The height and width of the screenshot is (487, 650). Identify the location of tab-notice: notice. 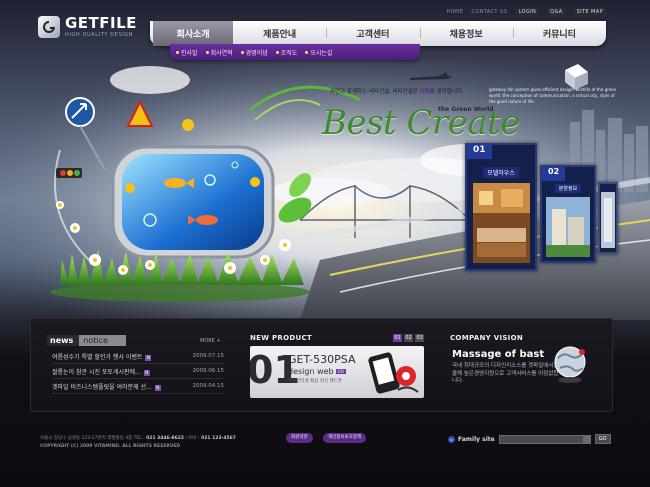
(102, 340).